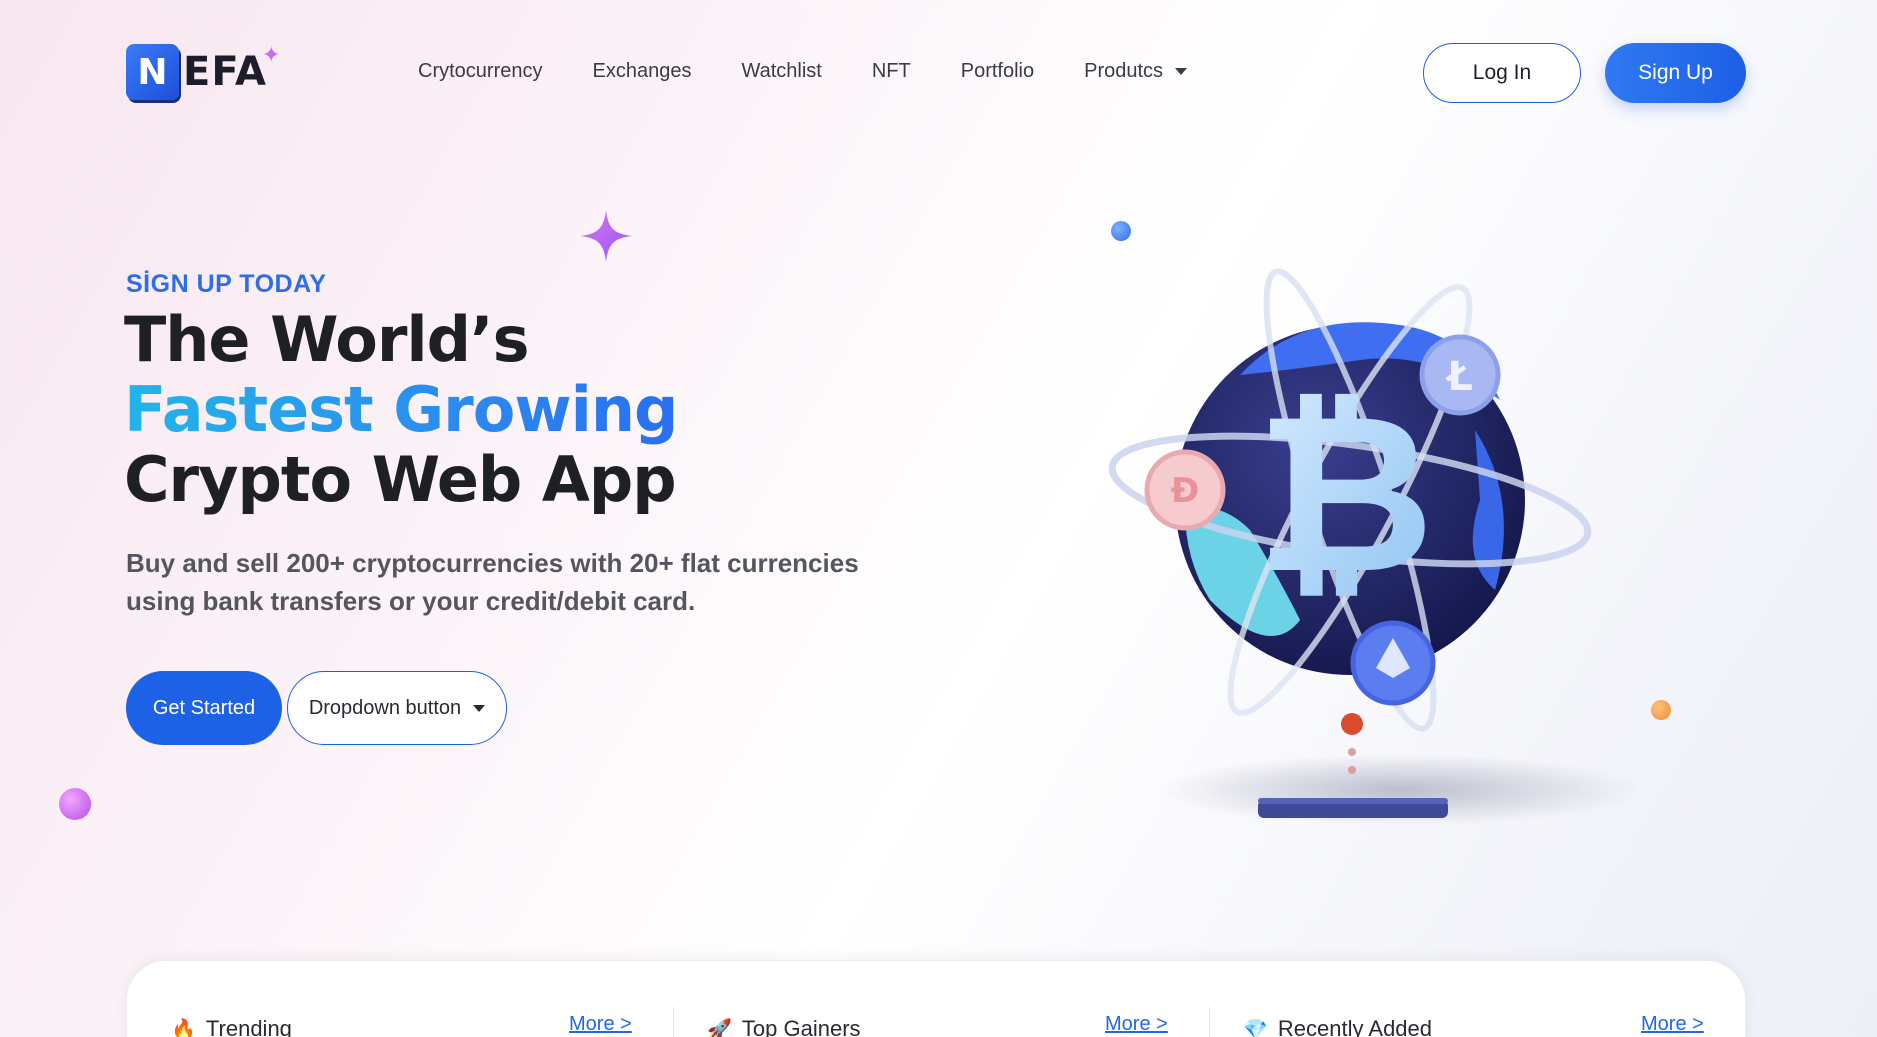 This screenshot has width=1877, height=1037. Describe the element at coordinates (719, 1027) in the screenshot. I see `rocket-icon: 🚀` at that location.